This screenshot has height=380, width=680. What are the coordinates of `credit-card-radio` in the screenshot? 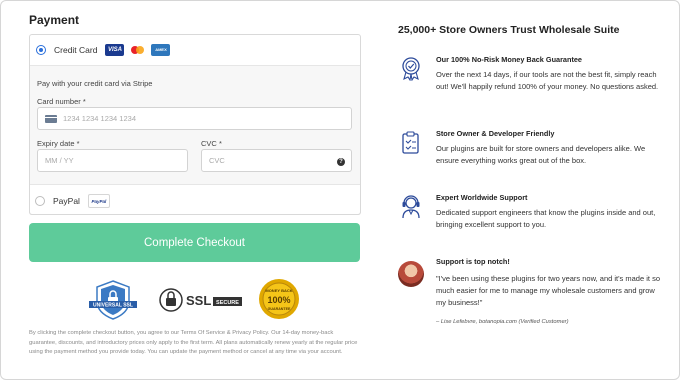 It's located at (41, 49).